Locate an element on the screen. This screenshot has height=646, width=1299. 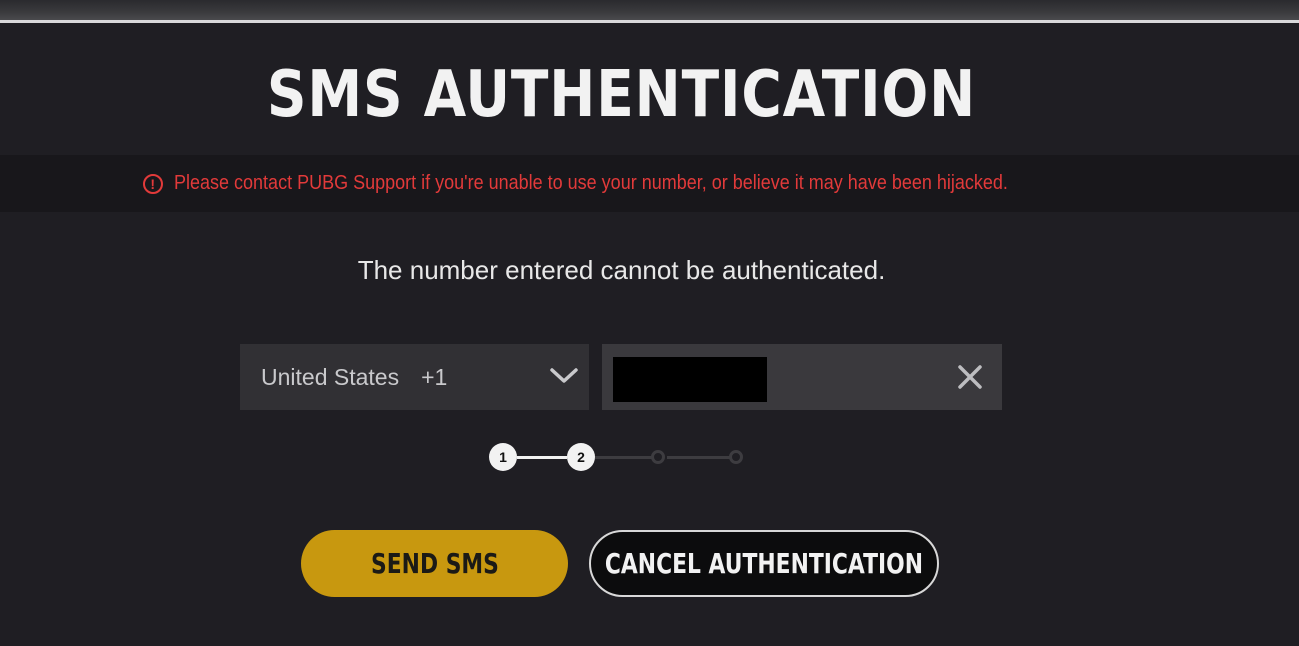
cancel-authentication-button: CANCEL AUTHENTICATION is located at coordinates (764, 563).